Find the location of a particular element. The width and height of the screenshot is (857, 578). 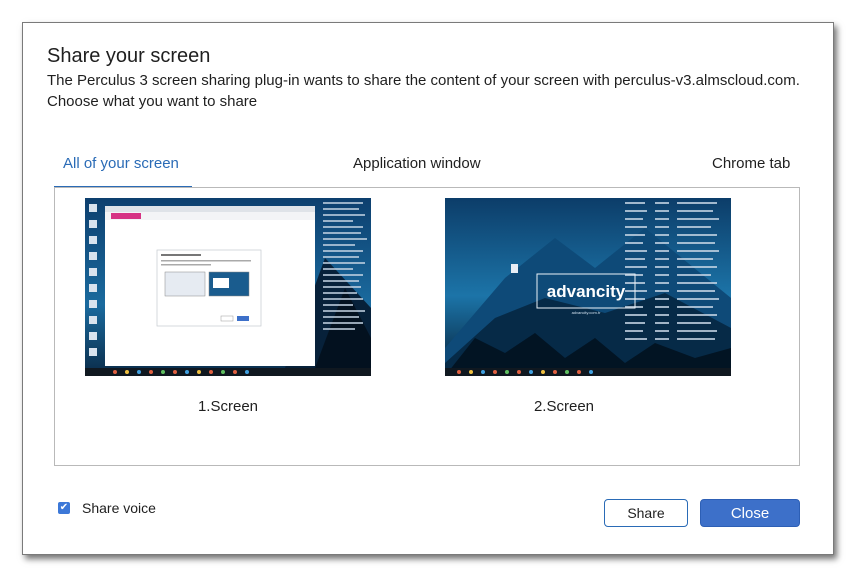

checkbox-checked-icon: ✔ is located at coordinates (64, 508).